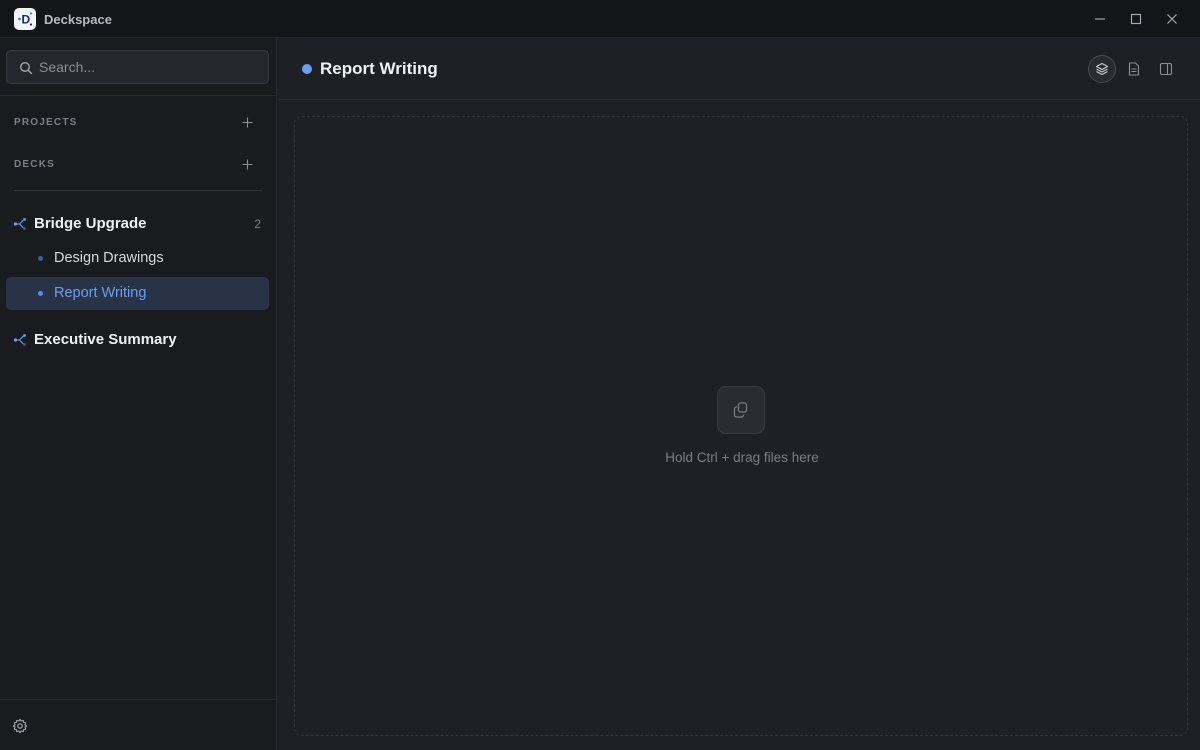 The height and width of the screenshot is (750, 1200). I want to click on title-bar: D Deckspace, so click(600, 19).